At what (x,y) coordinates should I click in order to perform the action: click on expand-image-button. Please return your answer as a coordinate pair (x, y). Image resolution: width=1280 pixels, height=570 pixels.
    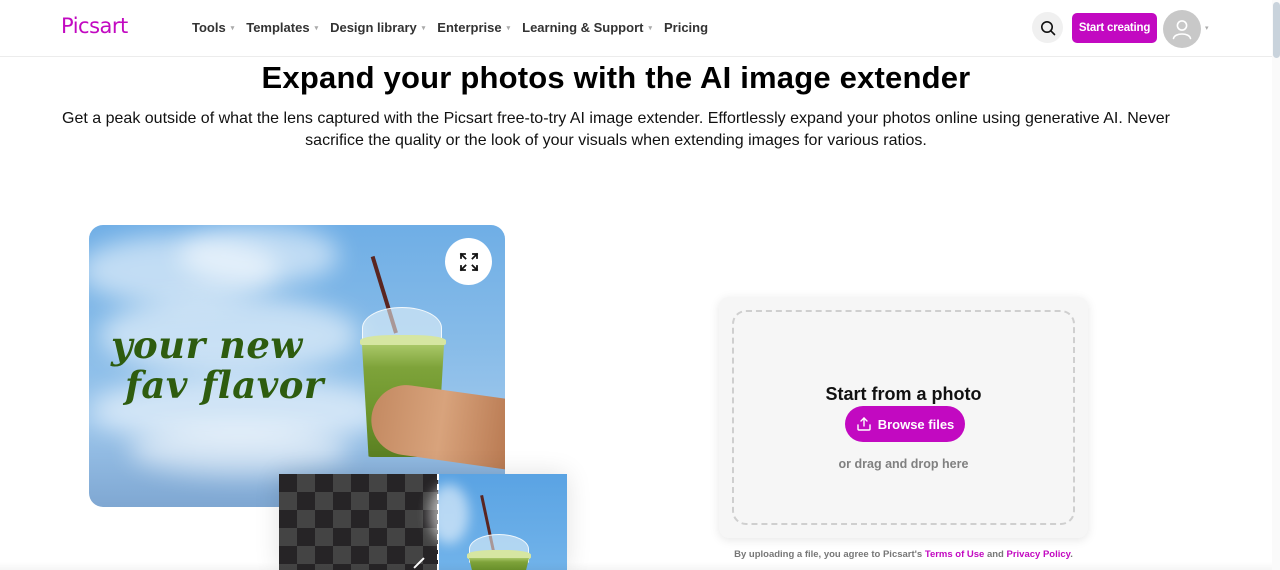
    Looking at the image, I should click on (468, 261).